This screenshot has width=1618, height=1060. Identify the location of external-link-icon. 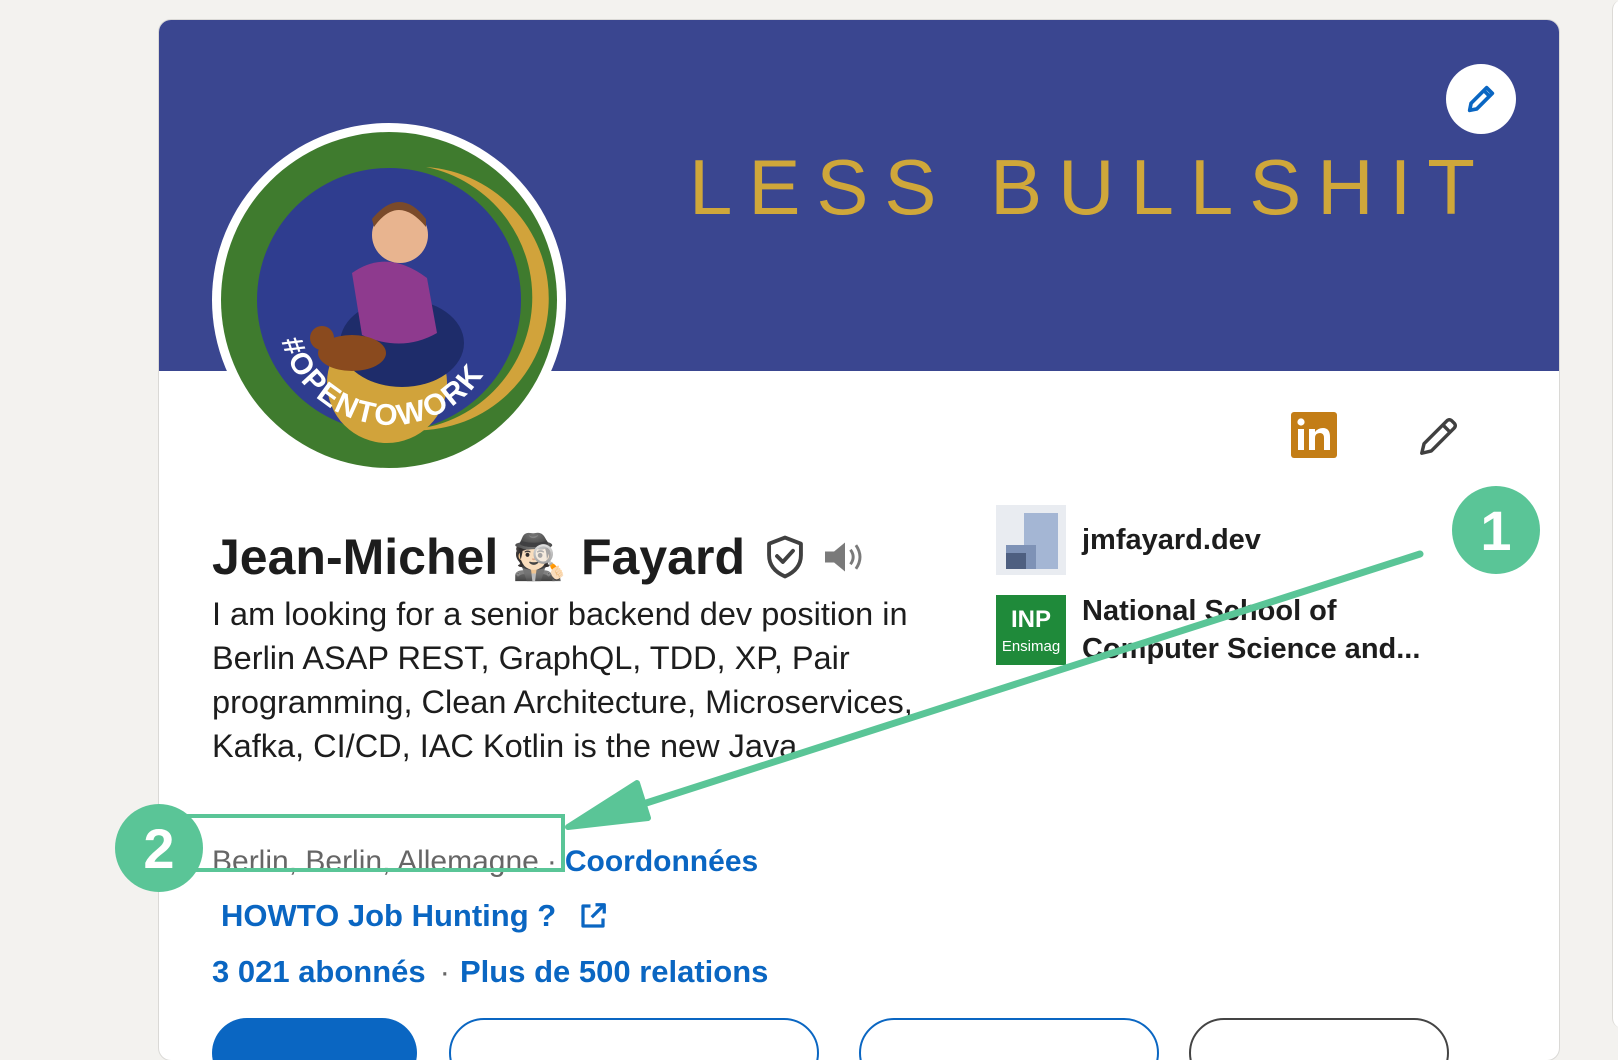
(594, 915).